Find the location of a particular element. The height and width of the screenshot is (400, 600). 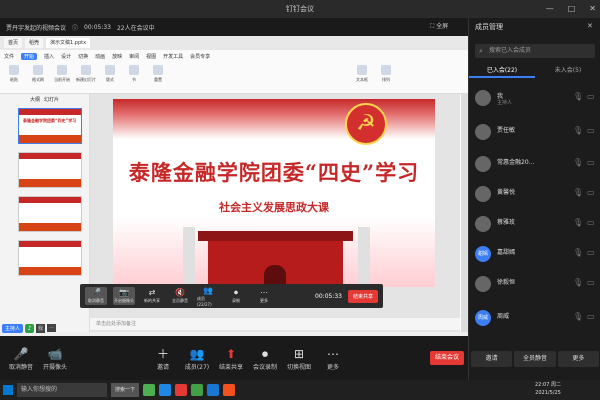

toolbar-switch-view: ⊞ 切换视图 is located at coordinates (299, 358).